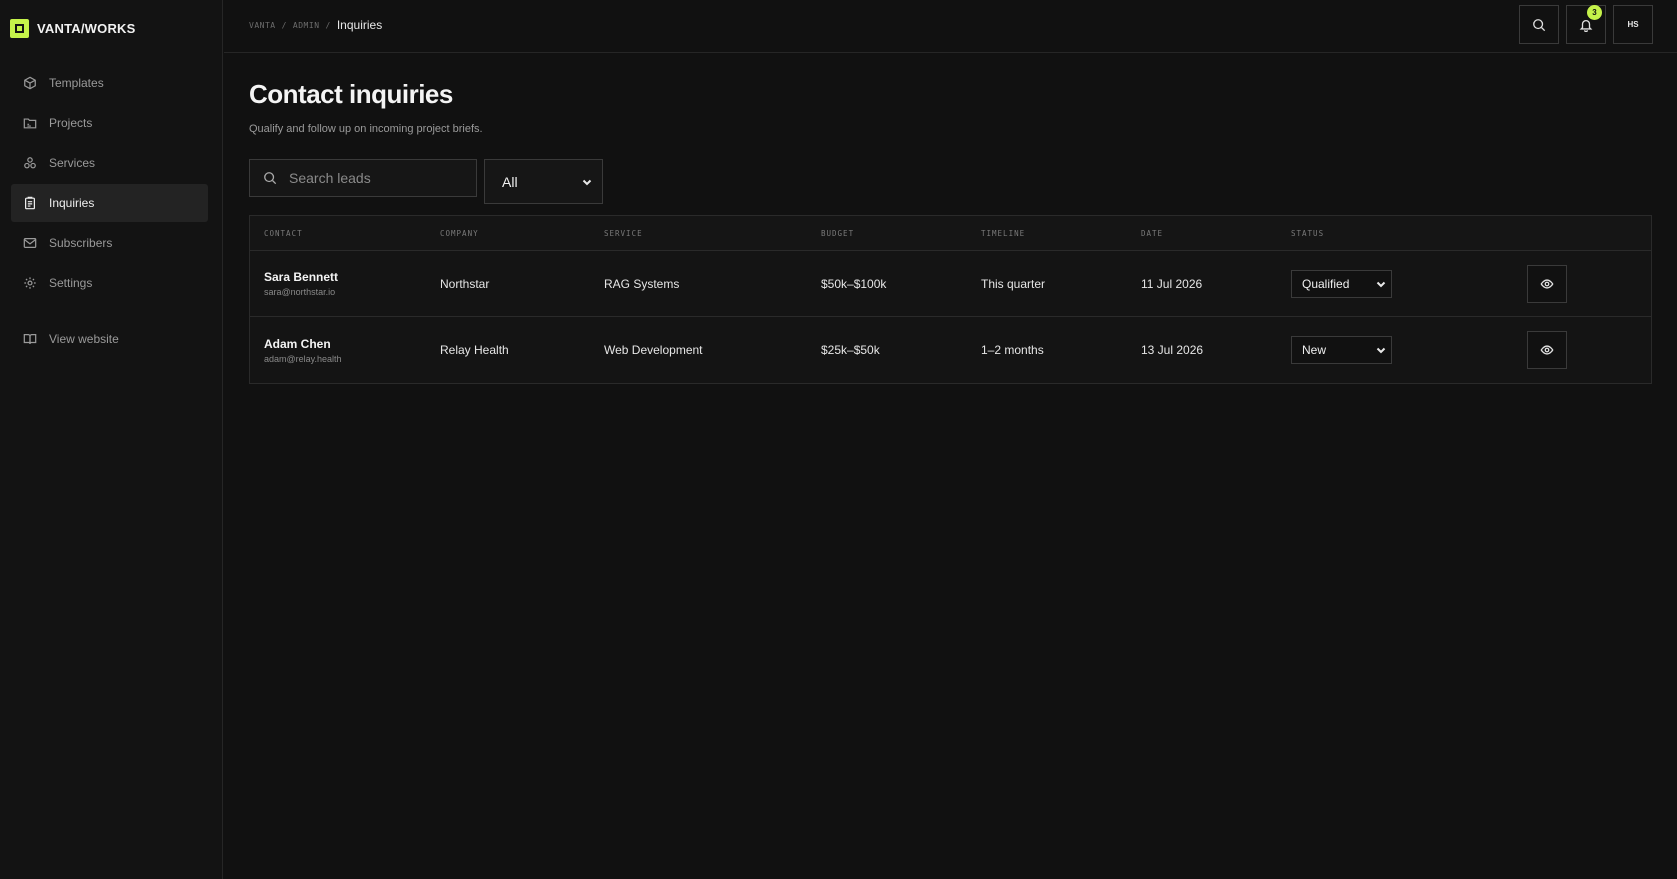 The image size is (1677, 879). Describe the element at coordinates (30, 339) in the screenshot. I see `book-icon` at that location.